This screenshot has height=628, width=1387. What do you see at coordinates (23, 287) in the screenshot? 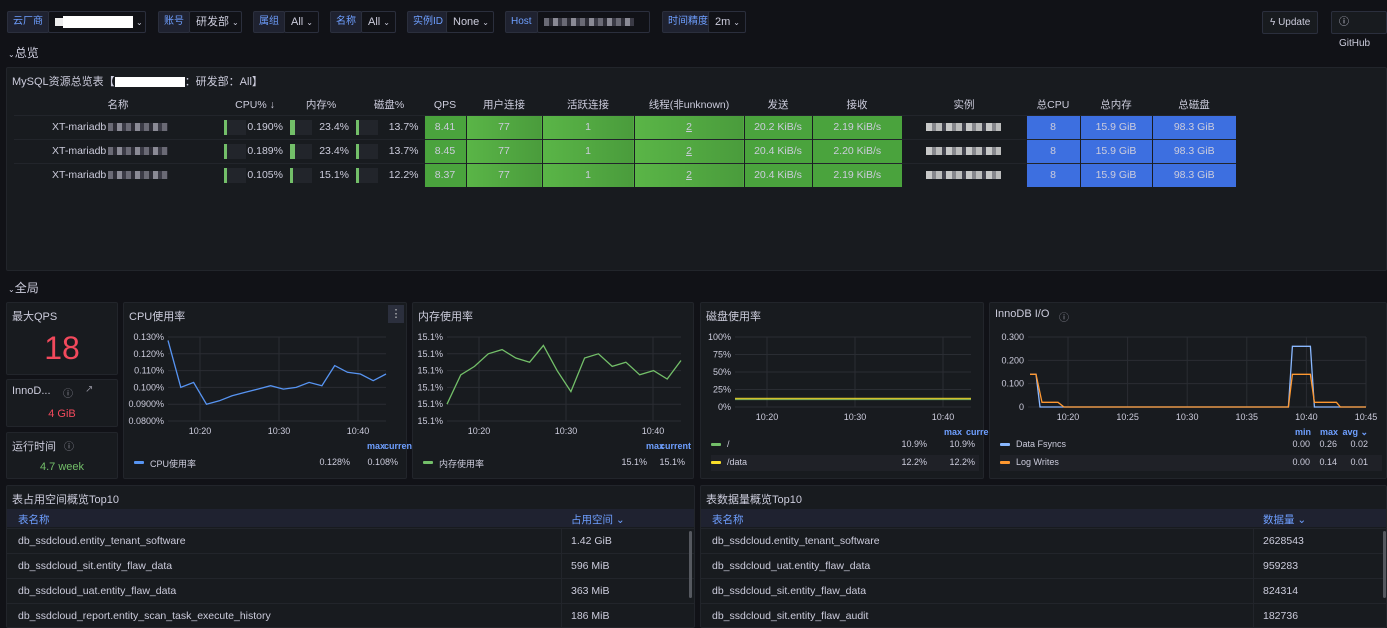
I see `row-global-toggle: ⌄全局` at bounding box center [23, 287].